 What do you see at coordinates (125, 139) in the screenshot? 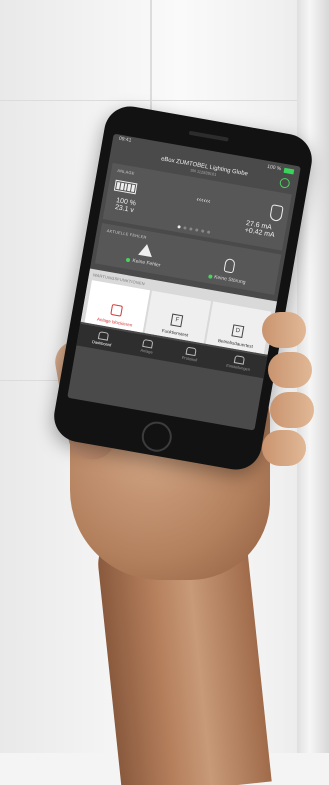
I see `status-time: 09:41` at bounding box center [125, 139].